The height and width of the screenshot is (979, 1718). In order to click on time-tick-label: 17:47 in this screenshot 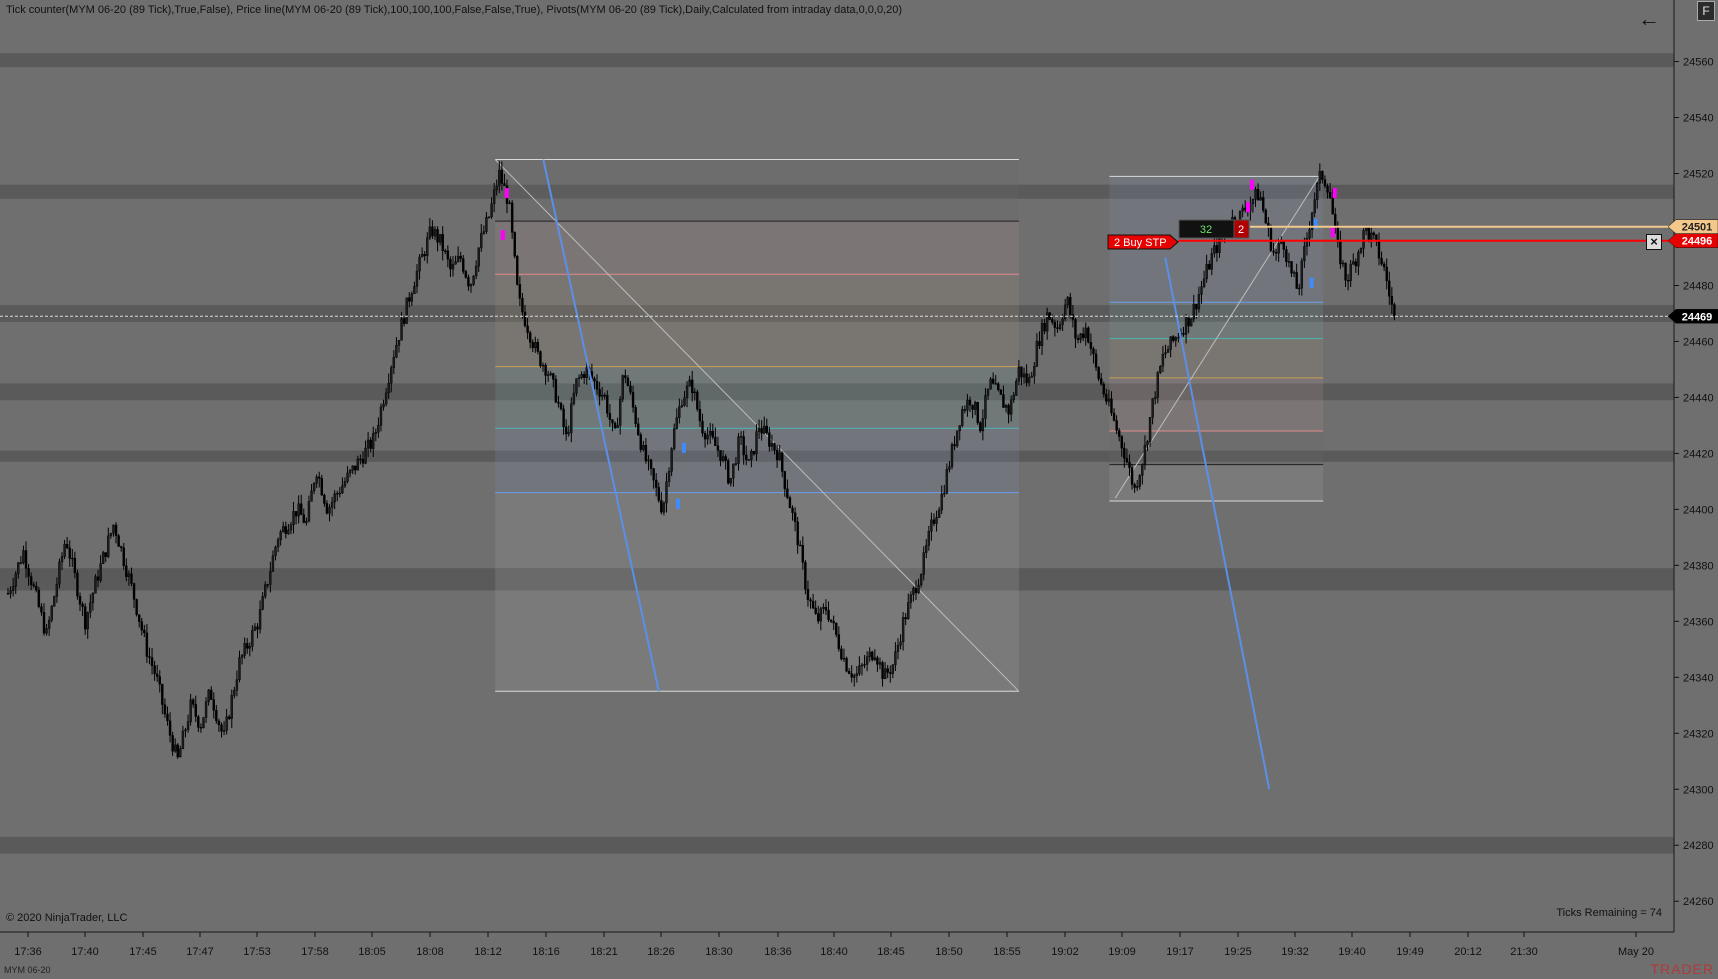, I will do `click(200, 952)`.